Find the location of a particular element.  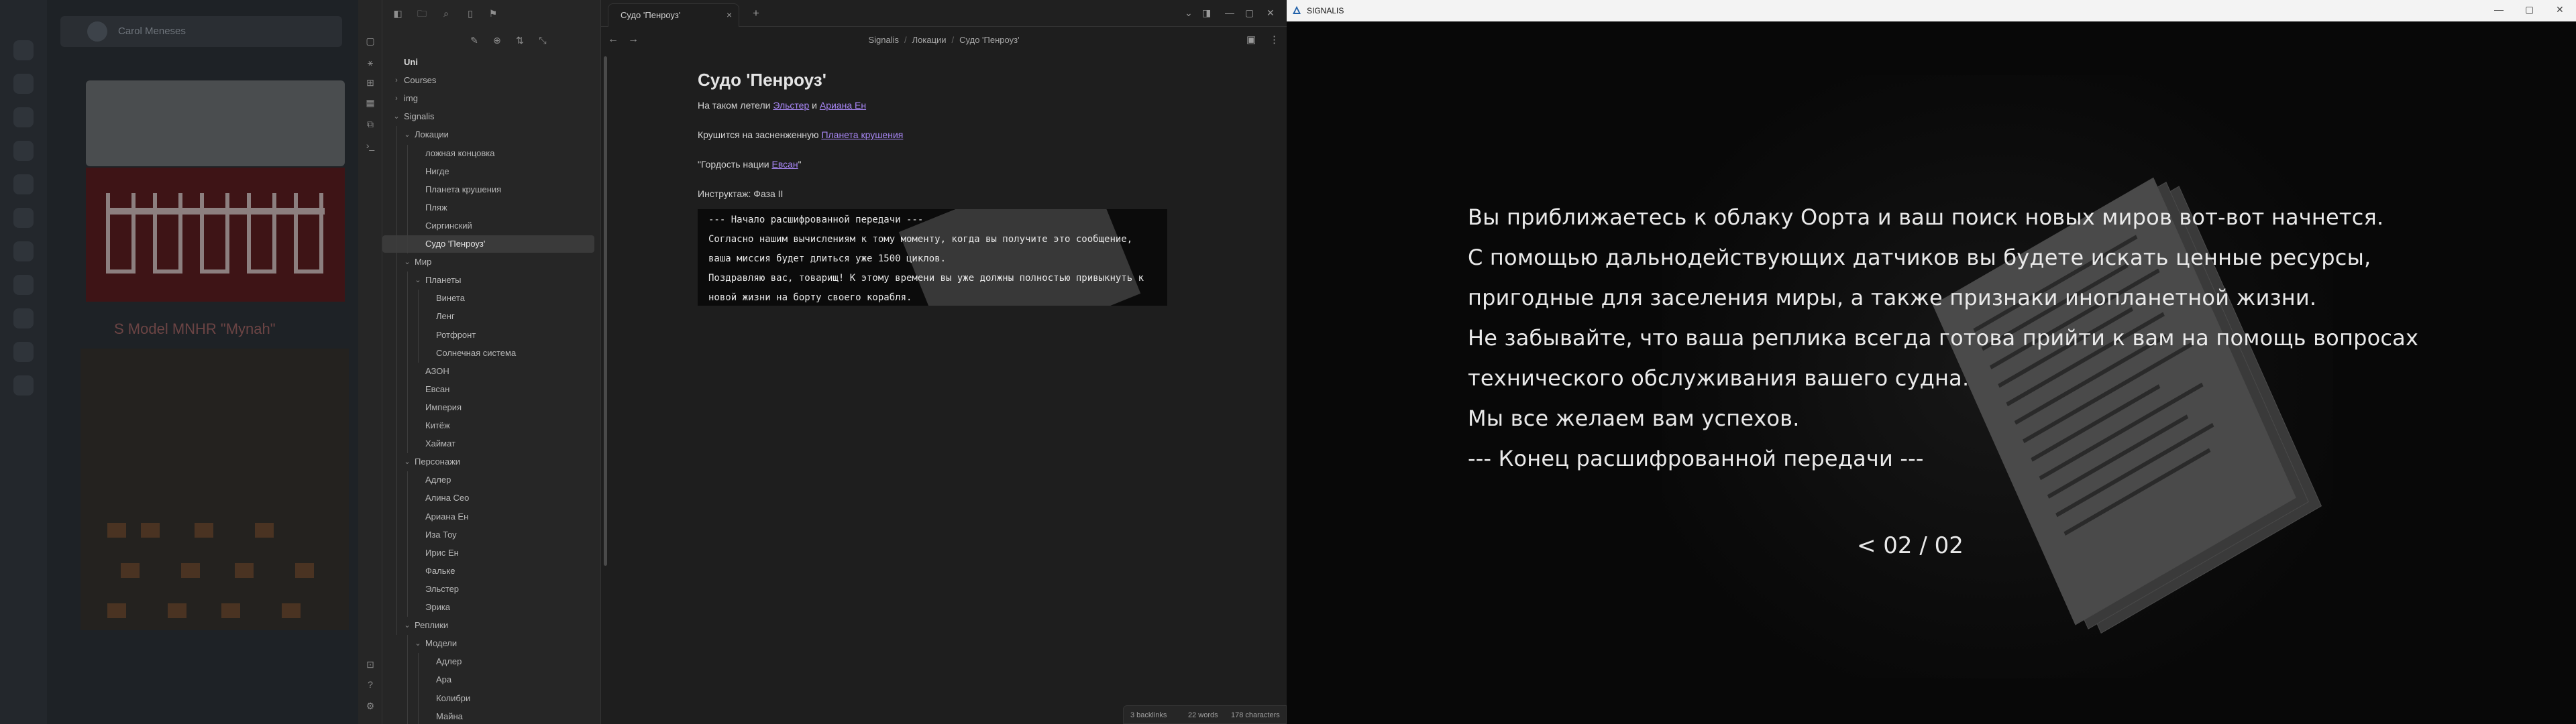

file-item: ложная концовка is located at coordinates (488, 153).